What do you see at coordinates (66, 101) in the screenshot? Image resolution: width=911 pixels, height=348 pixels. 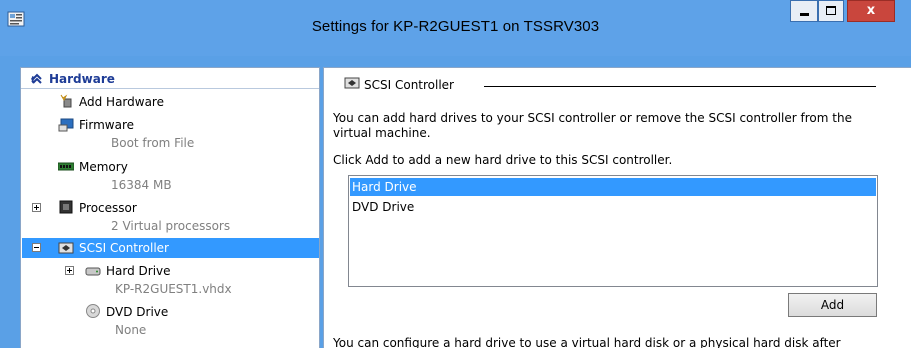 I see `add-hardware-icon` at bounding box center [66, 101].